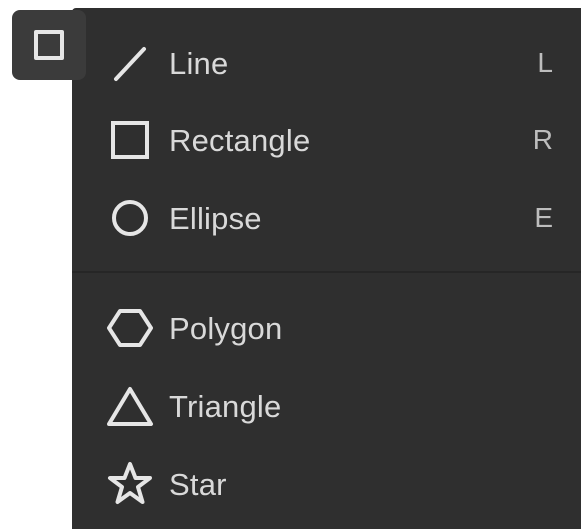  Describe the element at coordinates (326, 484) in the screenshot. I see `menu-item-star: Star` at that location.